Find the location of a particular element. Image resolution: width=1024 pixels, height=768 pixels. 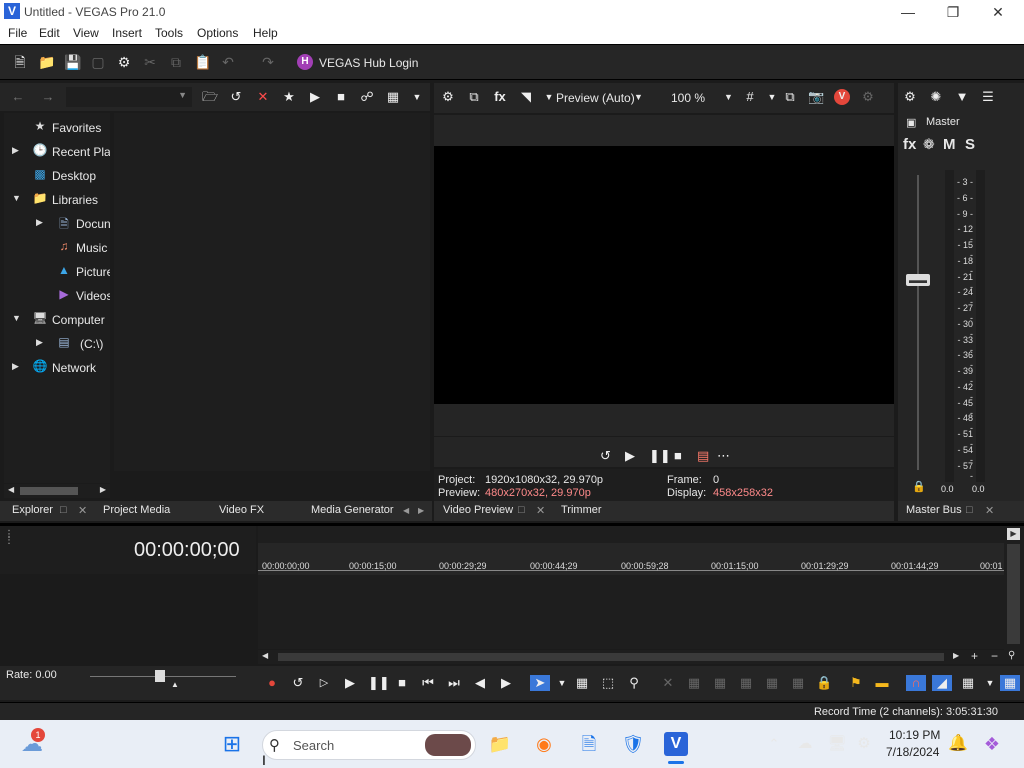

go-to-end-icon: ⏭ is located at coordinates (454, 683).